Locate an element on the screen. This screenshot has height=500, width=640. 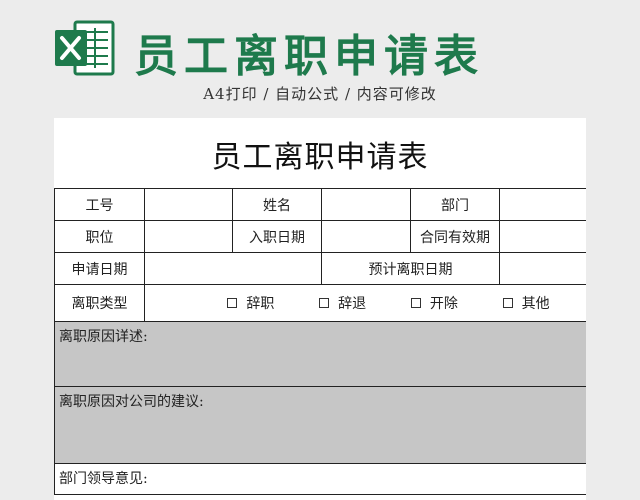
banner-subtitle: A4打印 / 自动公式 / 内容可修改 is located at coordinates (320, 94).